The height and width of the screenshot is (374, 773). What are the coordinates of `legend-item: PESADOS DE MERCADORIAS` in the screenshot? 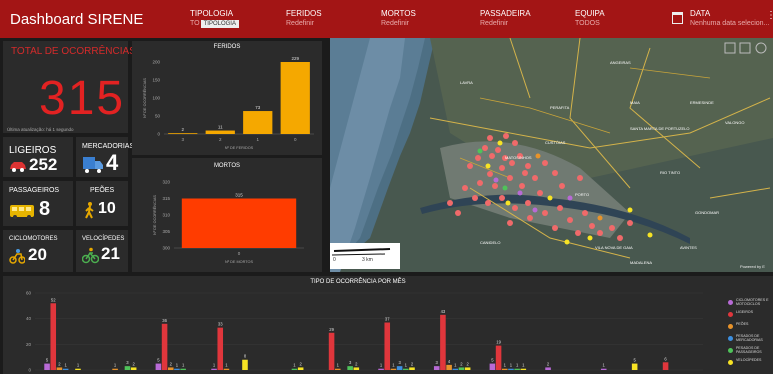 It's located at (750, 339).